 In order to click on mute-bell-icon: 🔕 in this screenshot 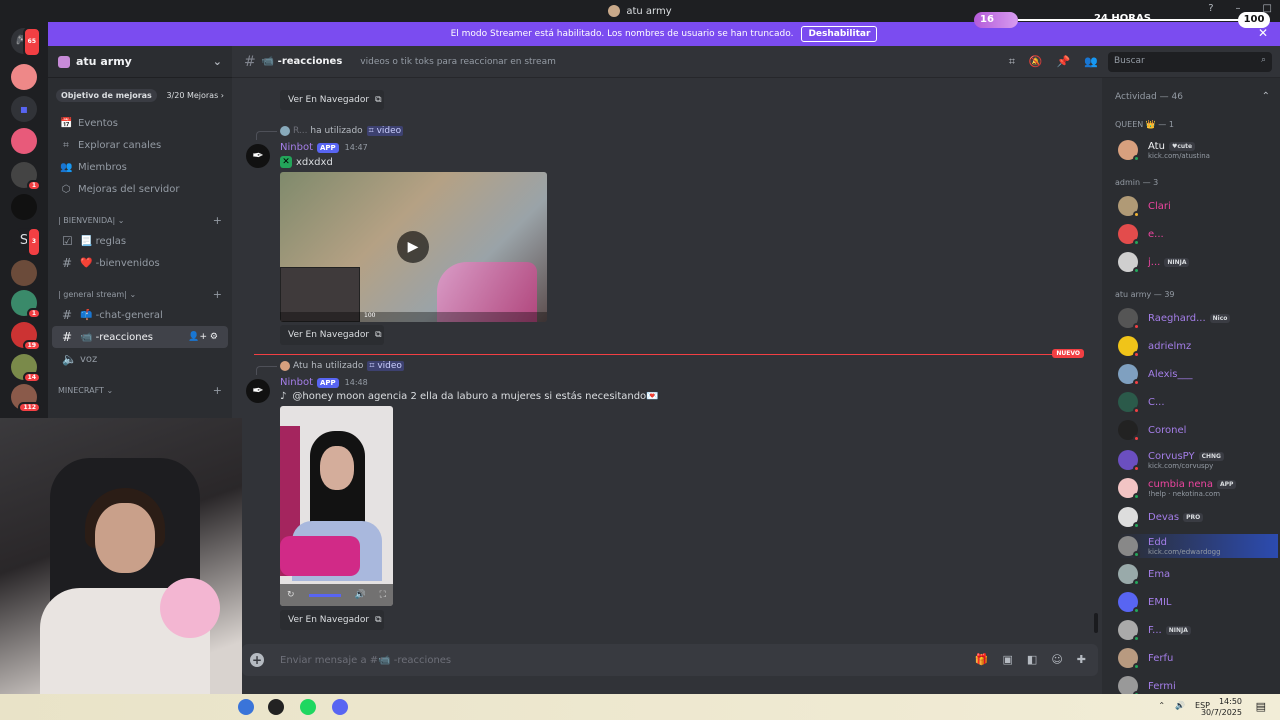, I will do `click(1036, 62)`.